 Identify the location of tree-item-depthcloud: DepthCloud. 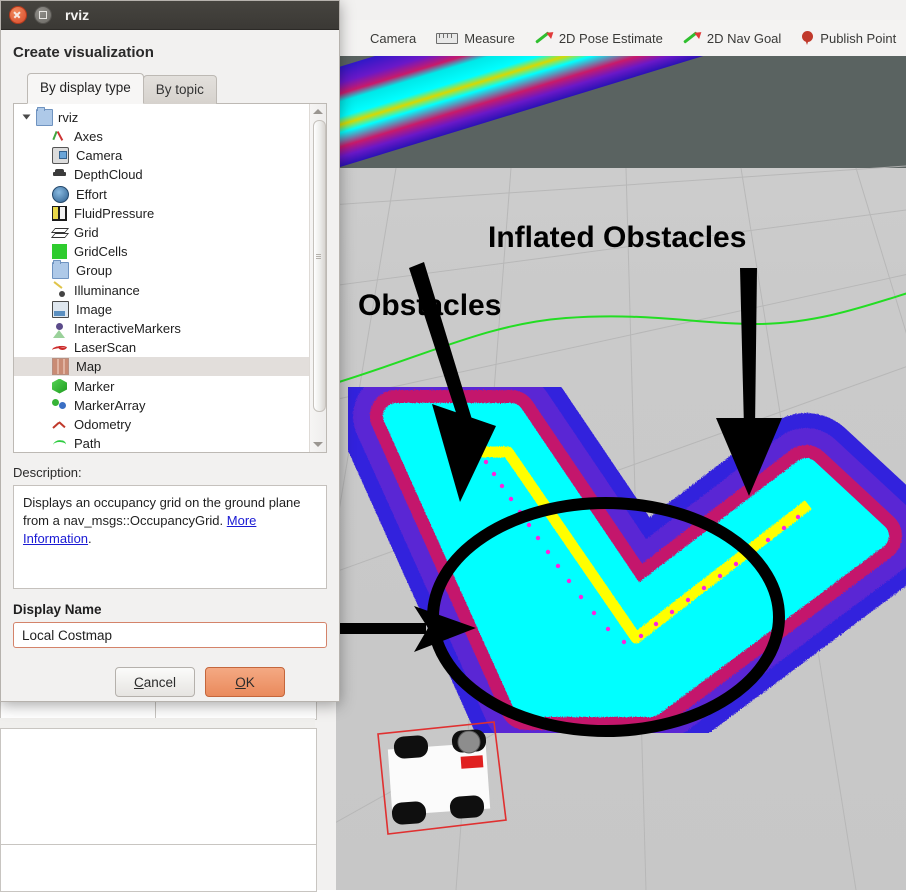
(162, 174).